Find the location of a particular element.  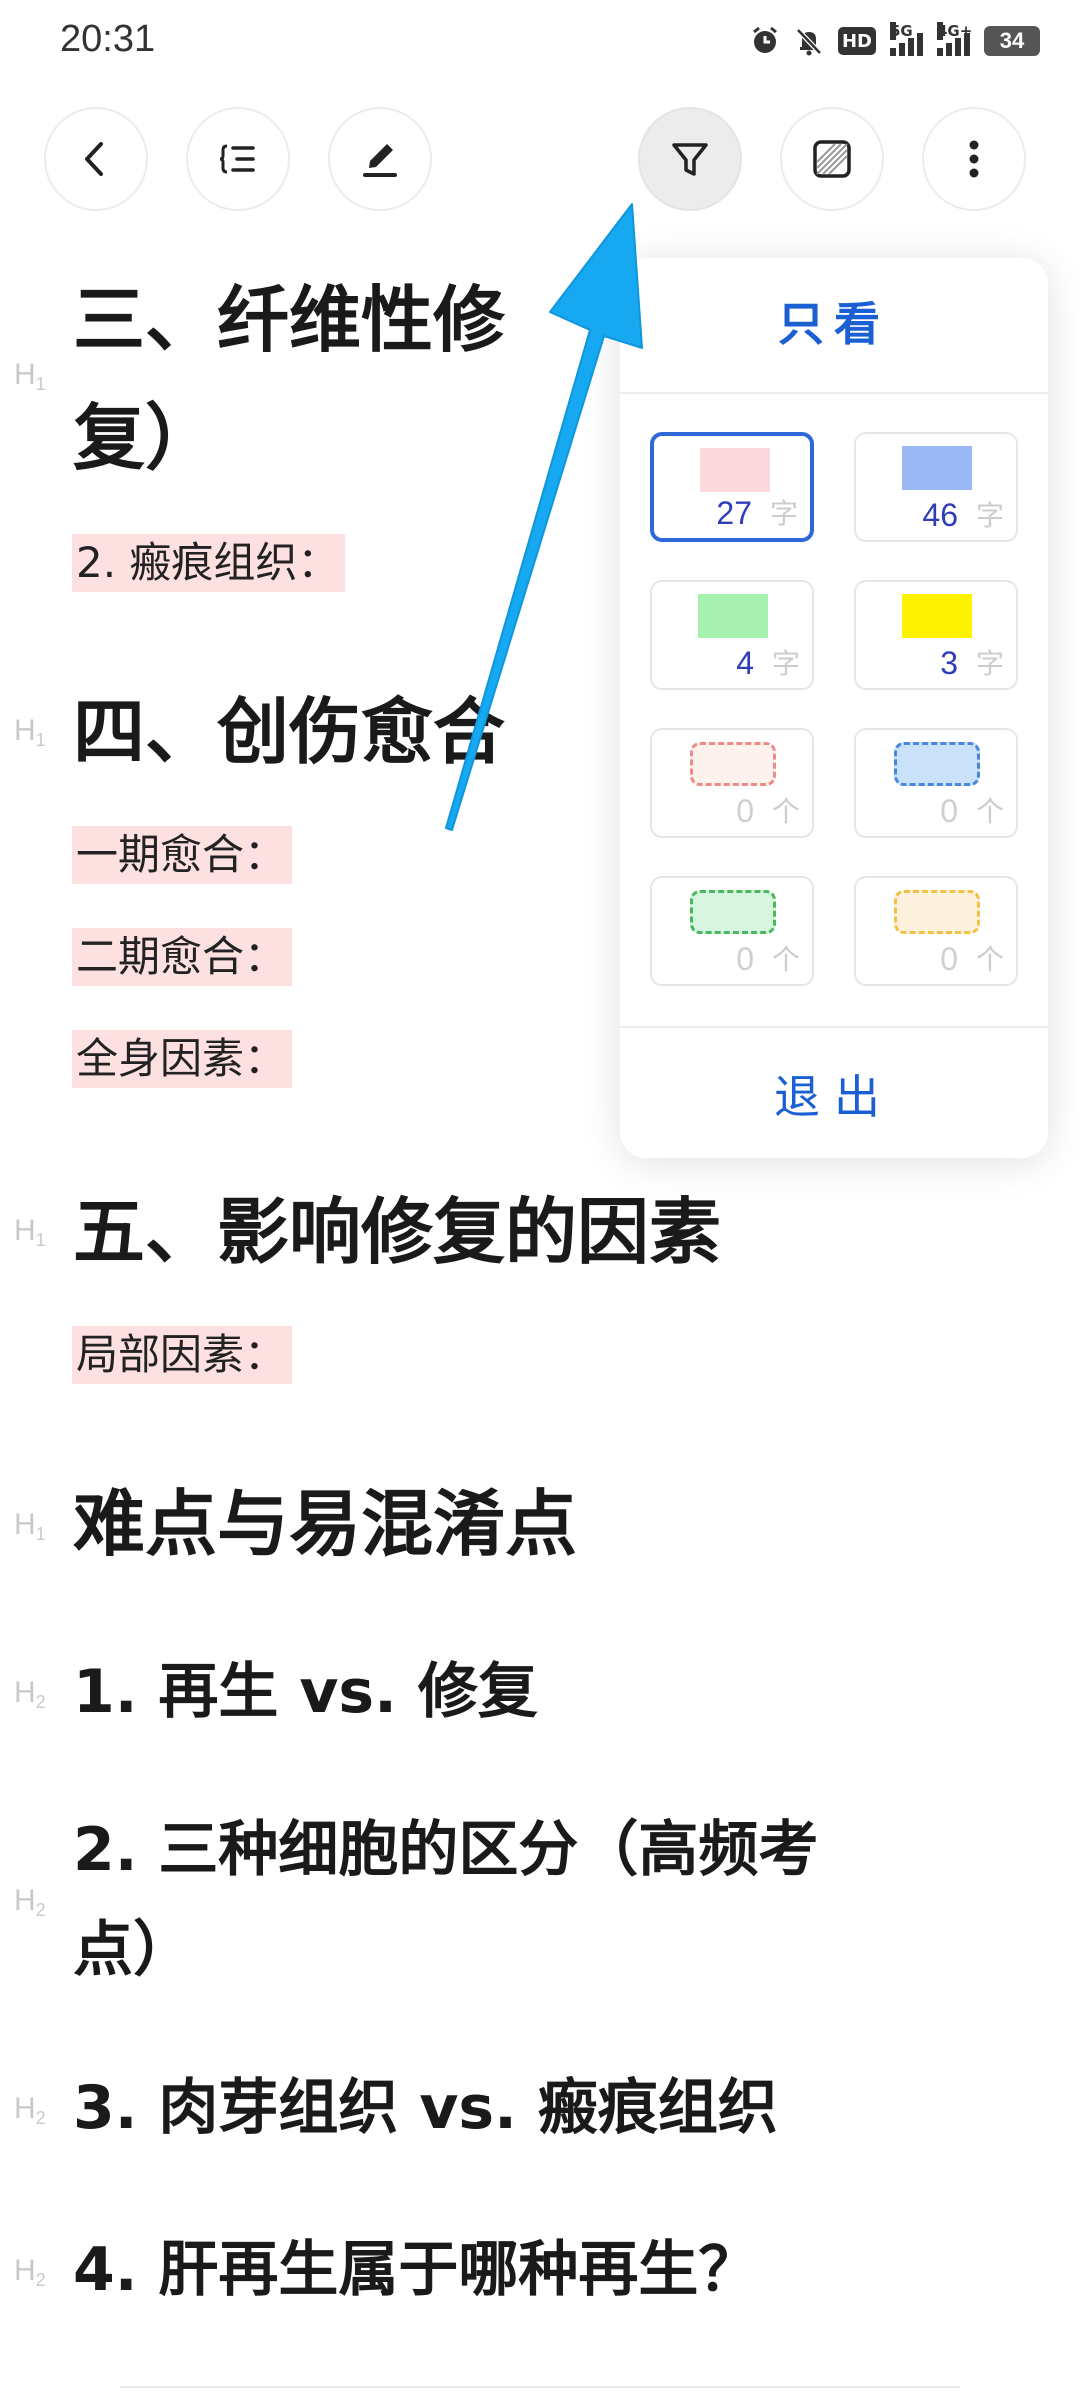

highlight-style-icon is located at coordinates (832, 159).